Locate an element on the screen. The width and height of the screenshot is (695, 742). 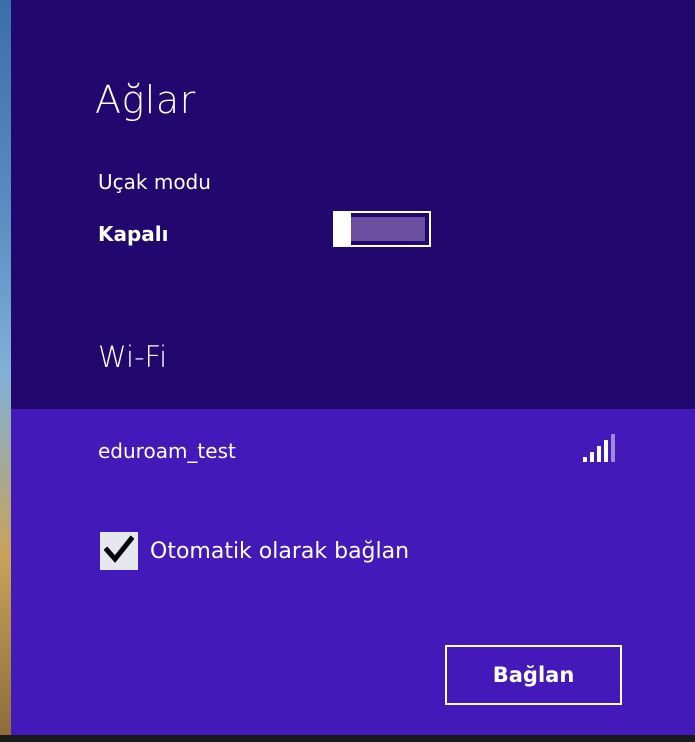
airplane-mode-label: Uçak modu is located at coordinates (154, 182).